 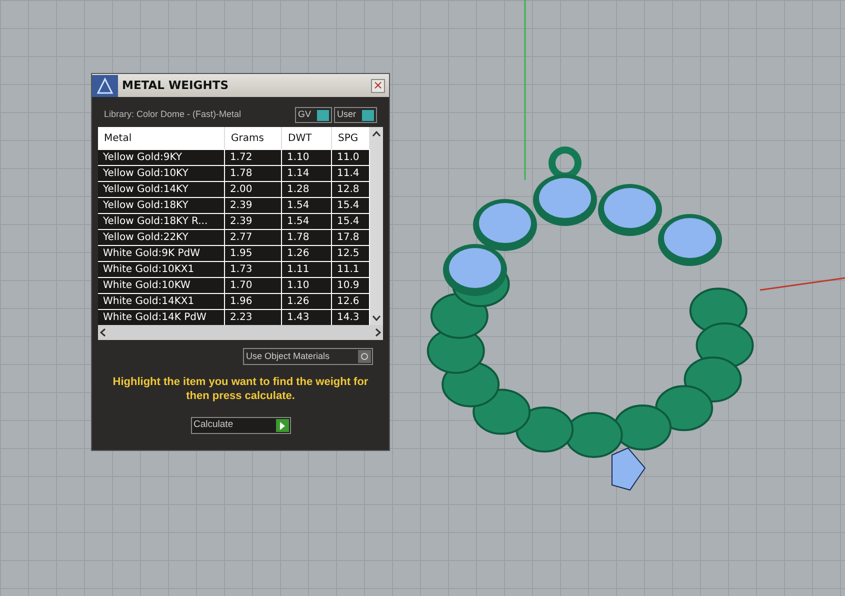 What do you see at coordinates (282, 425) in the screenshot?
I see `play-icon` at bounding box center [282, 425].